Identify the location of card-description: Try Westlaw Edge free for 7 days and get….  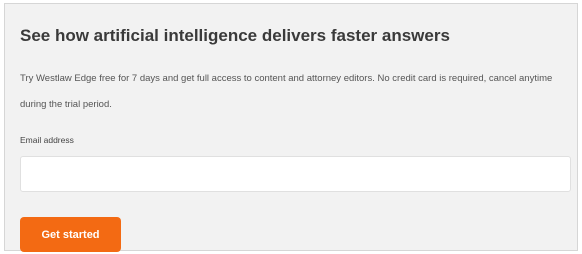
(286, 91).